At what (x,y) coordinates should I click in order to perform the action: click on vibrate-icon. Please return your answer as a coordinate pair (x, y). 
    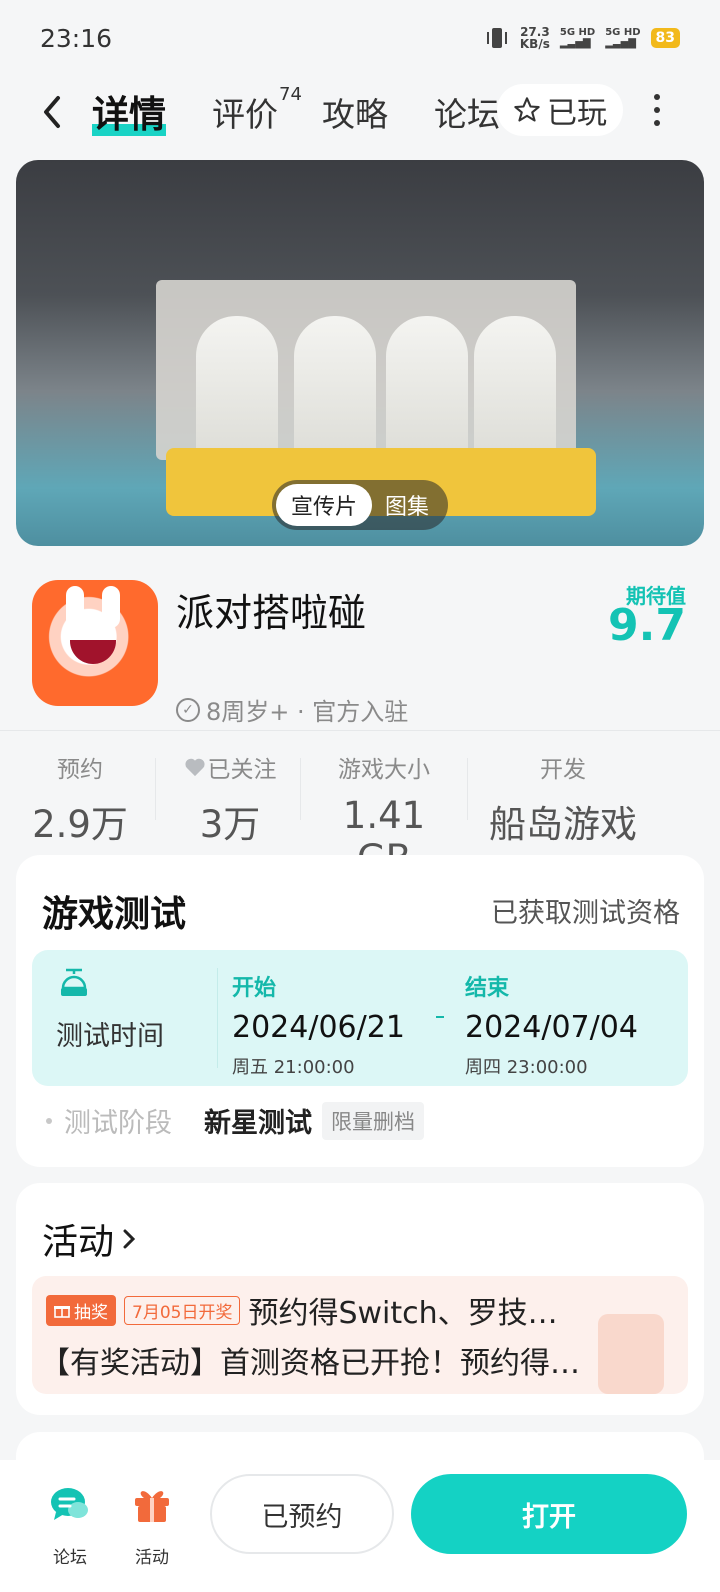
    Looking at the image, I should click on (496, 38).